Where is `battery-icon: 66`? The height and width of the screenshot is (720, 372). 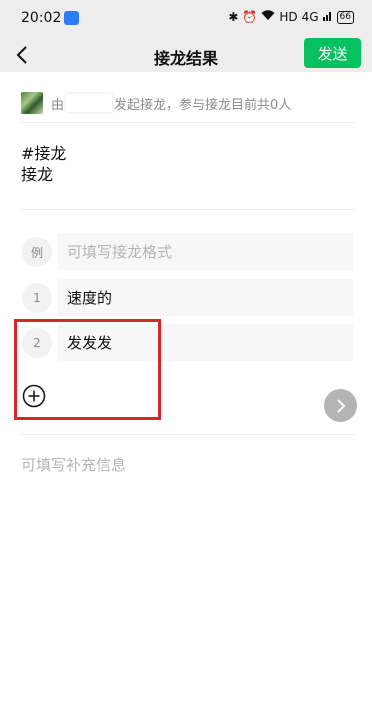 battery-icon: 66 is located at coordinates (345, 17).